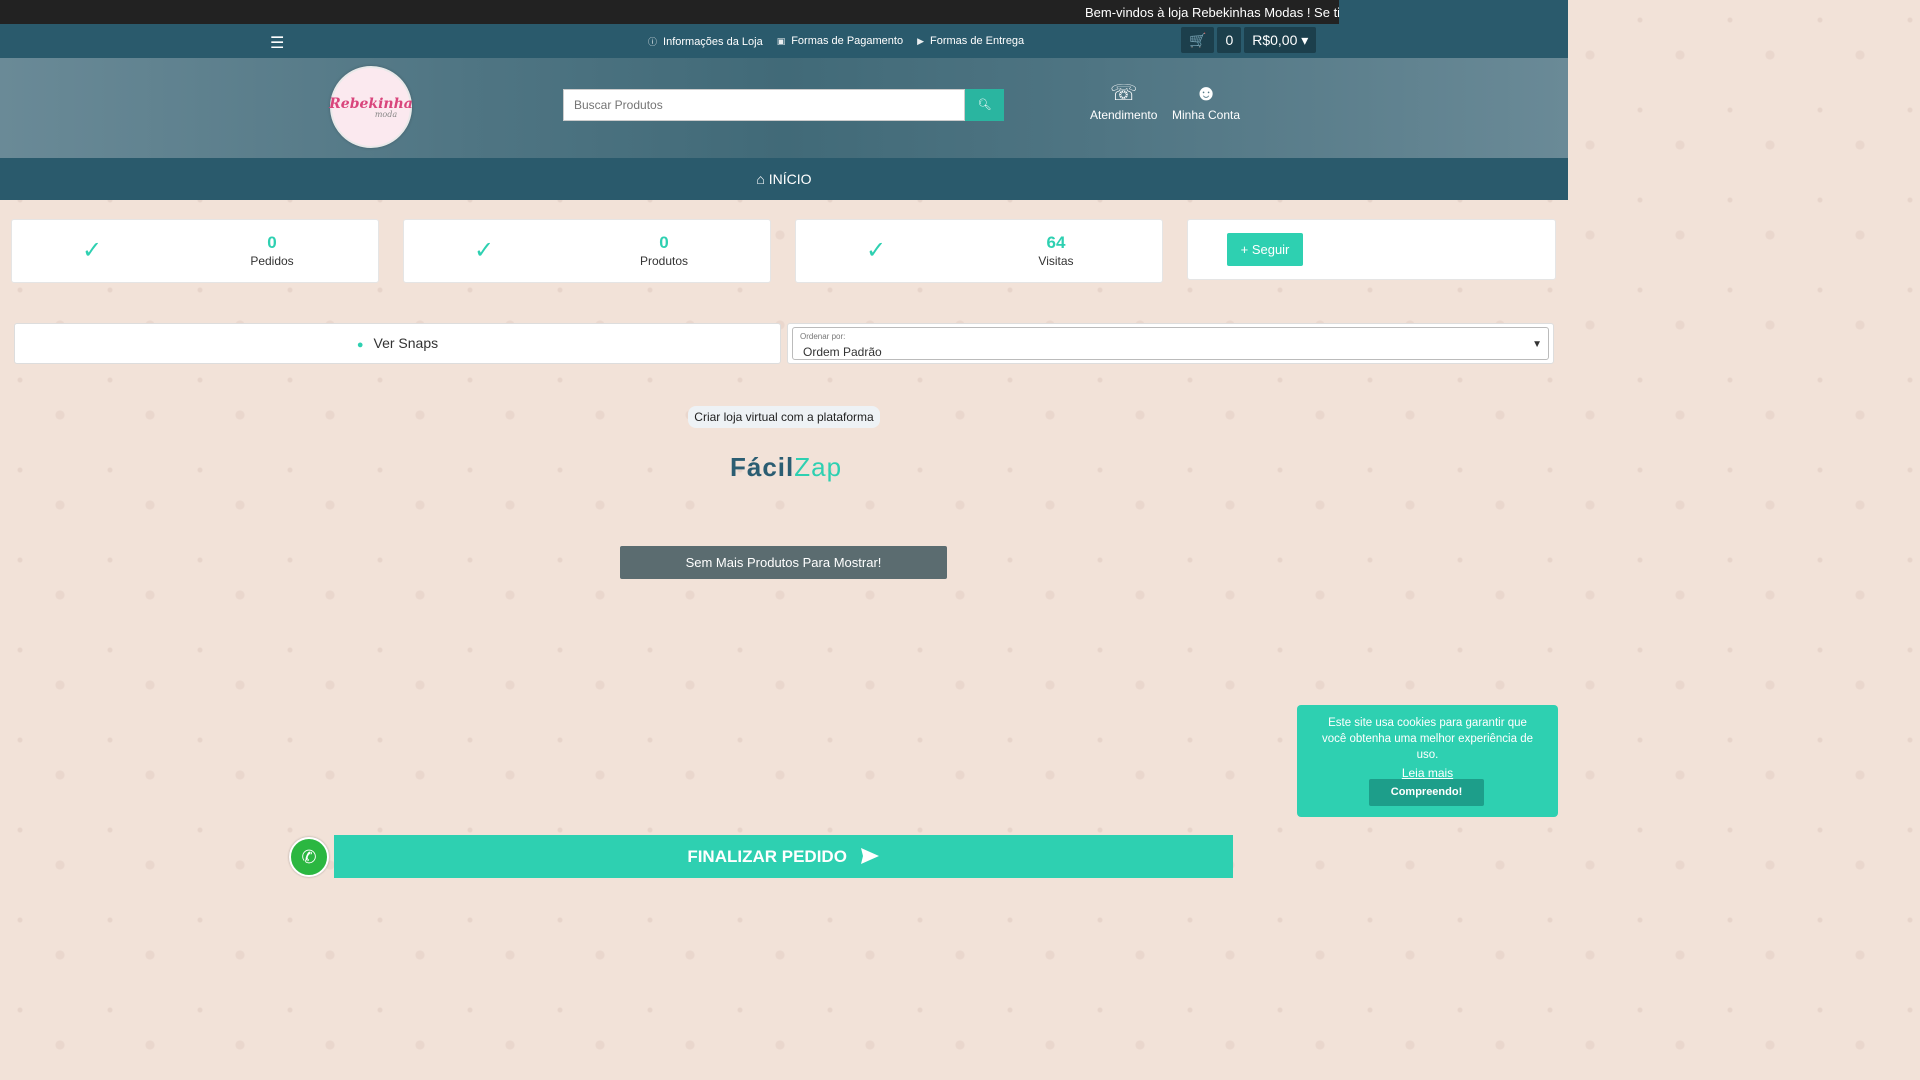 Image resolution: width=1920 pixels, height=1080 pixels. What do you see at coordinates (1123, 92) in the screenshot?
I see `headset-icon: ☏` at bounding box center [1123, 92].